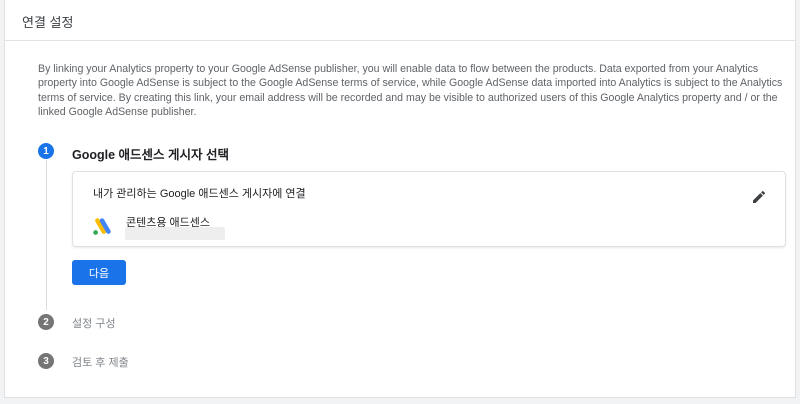 This screenshot has width=800, height=404. I want to click on account-id-redacted, so click(175, 233).